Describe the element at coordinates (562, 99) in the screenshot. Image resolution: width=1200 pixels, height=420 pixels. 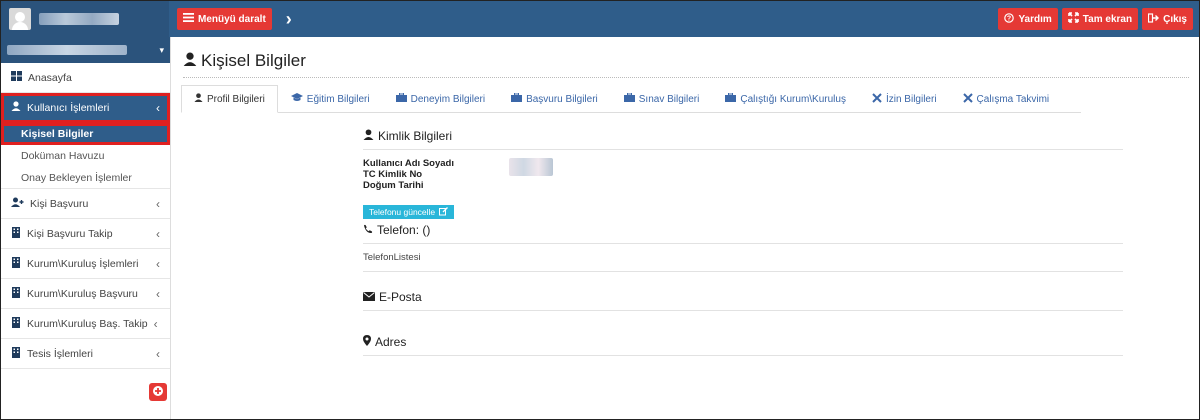
I see `tab-label: Başvuru Bilgileri` at that location.